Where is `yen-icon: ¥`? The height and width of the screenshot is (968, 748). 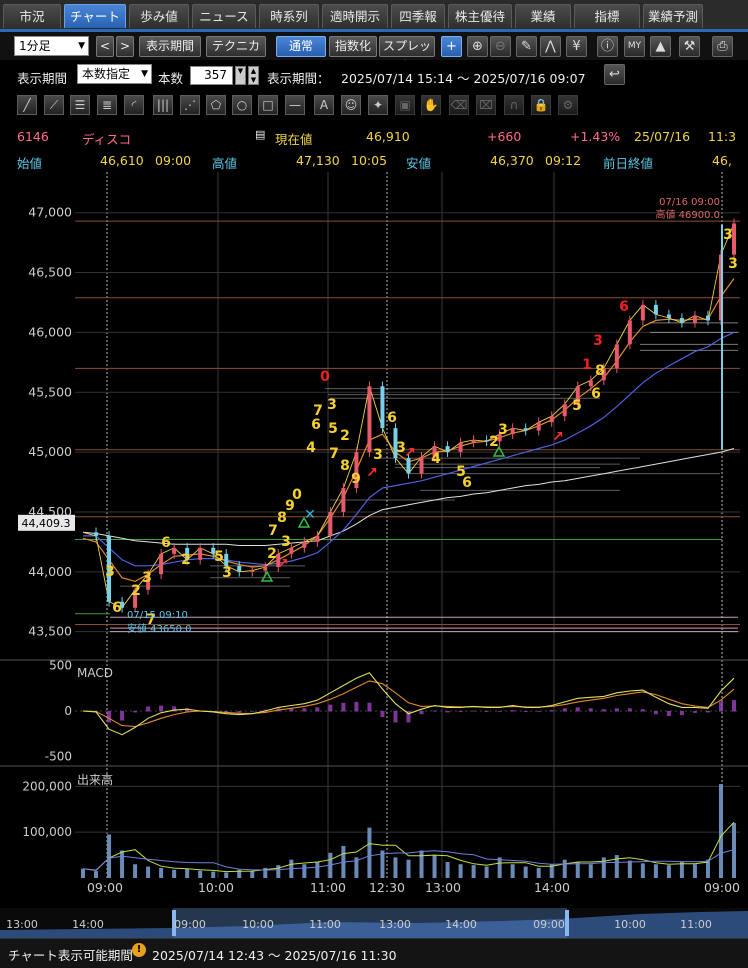
yen-icon: ¥ is located at coordinates (576, 46).